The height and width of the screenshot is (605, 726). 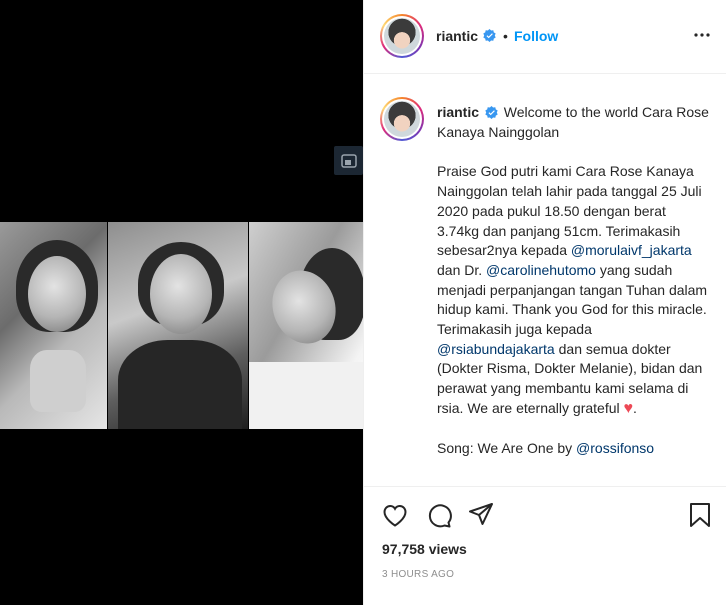 I want to click on caption-username: riantic, so click(x=458, y=112).